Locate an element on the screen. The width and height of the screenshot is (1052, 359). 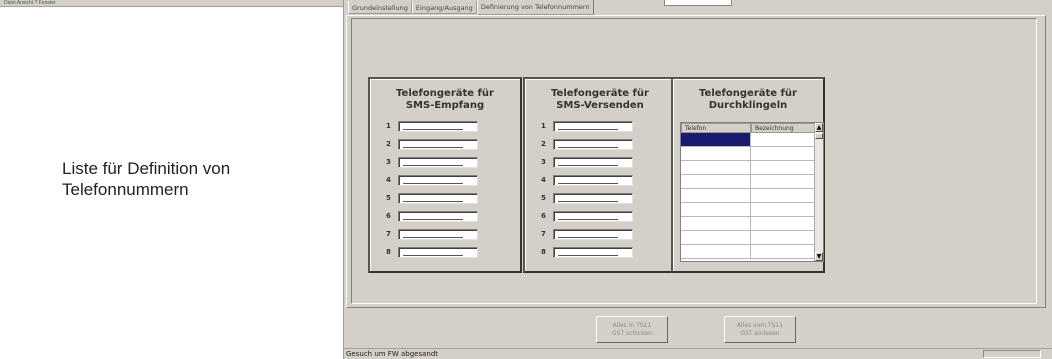
row-number: 8 is located at coordinates (543, 252).